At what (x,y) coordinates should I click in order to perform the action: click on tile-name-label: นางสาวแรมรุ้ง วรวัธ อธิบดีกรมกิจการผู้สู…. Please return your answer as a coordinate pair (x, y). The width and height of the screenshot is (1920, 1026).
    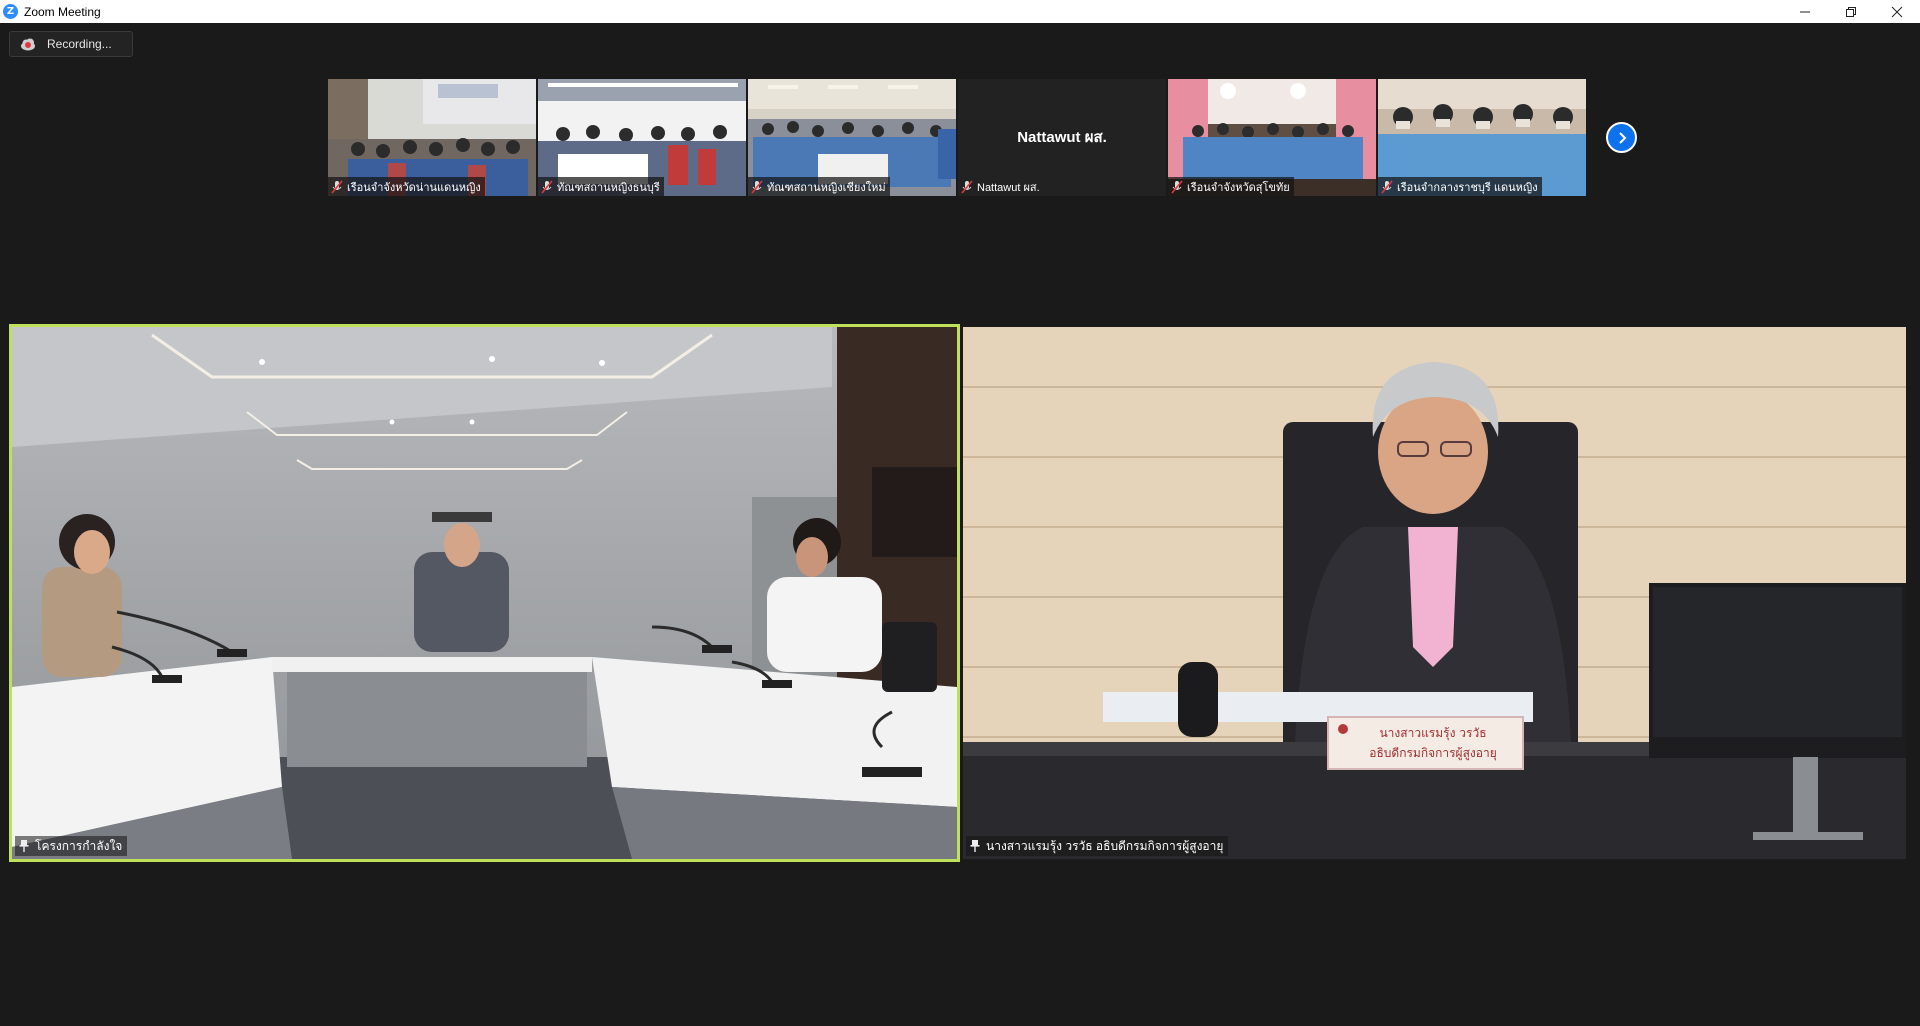
    Looking at the image, I should click on (1097, 846).